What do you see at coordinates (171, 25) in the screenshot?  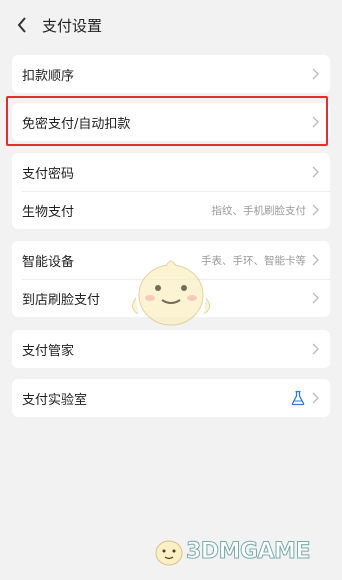 I see `top-bar: 支付设置` at bounding box center [171, 25].